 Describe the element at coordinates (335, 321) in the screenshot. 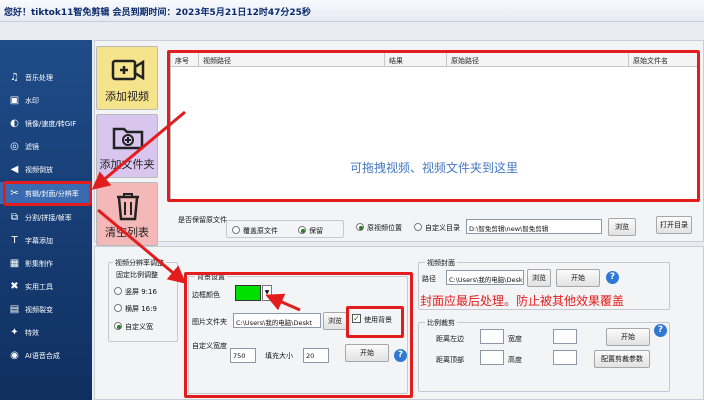

I see `image-folder-browse-button: 浏览` at that location.